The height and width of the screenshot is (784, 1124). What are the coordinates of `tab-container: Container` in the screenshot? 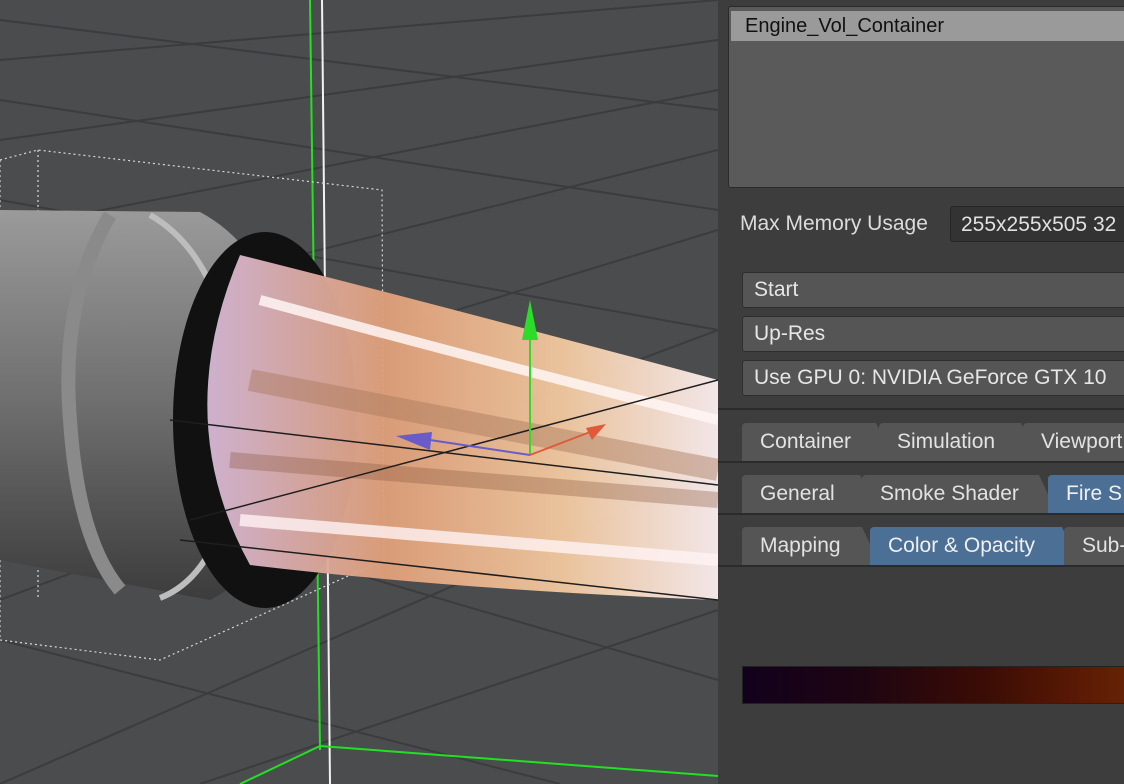 It's located at (818, 442).